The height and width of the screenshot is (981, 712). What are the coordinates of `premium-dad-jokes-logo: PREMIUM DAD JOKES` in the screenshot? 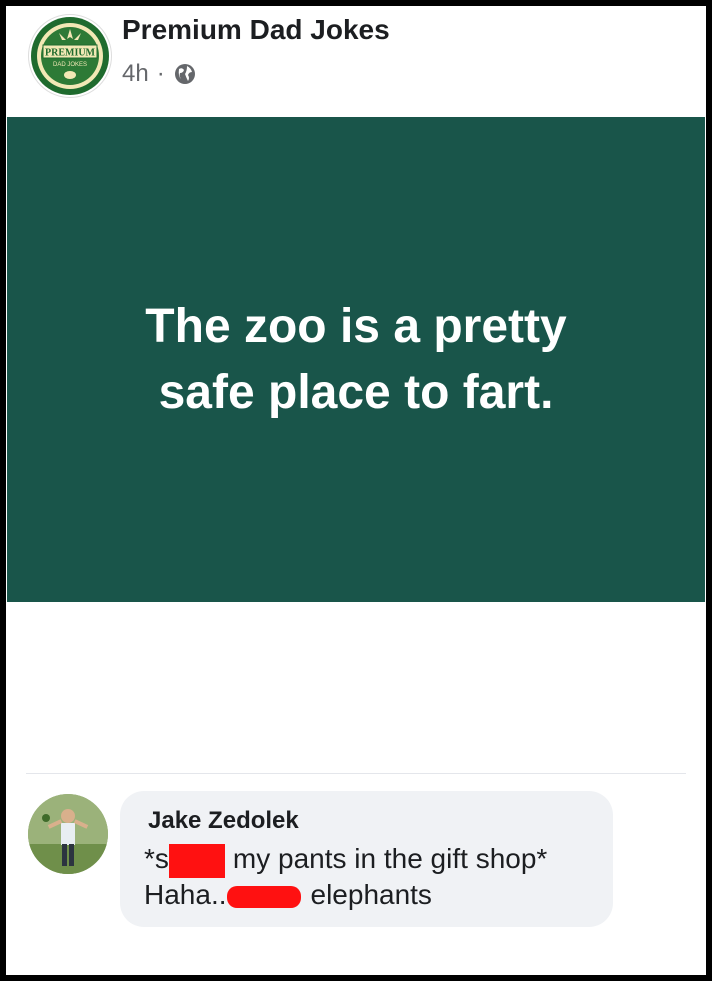 It's located at (70, 56).